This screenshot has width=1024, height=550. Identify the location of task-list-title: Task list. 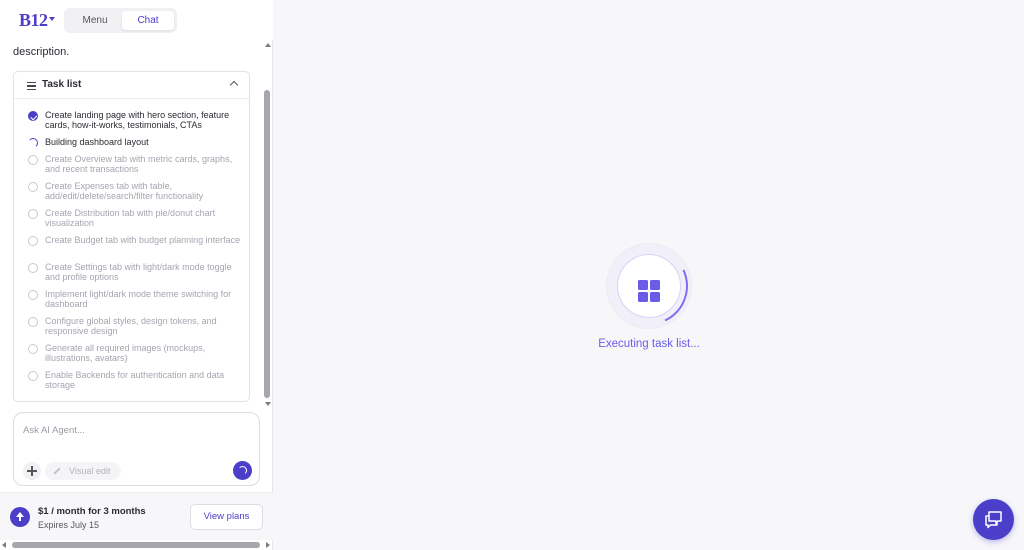
(62, 84).